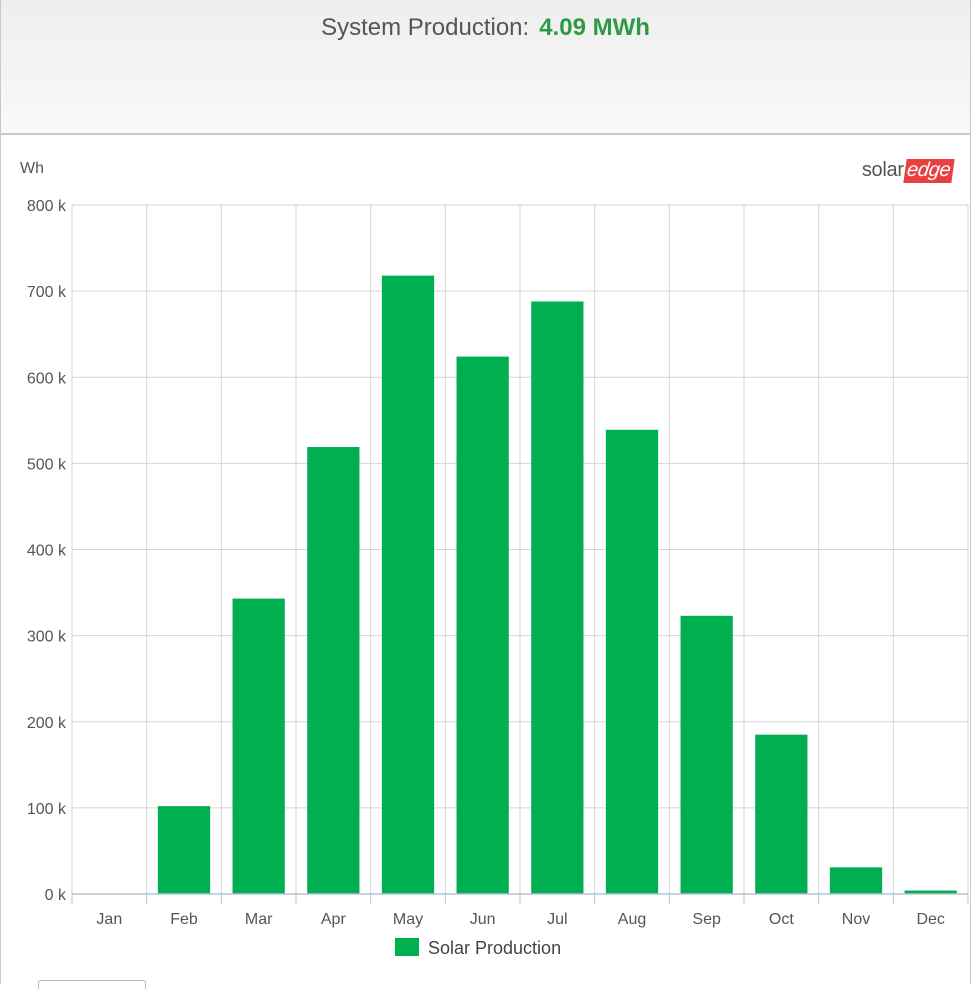 The image size is (979, 989). I want to click on bar-jul, so click(557, 598).